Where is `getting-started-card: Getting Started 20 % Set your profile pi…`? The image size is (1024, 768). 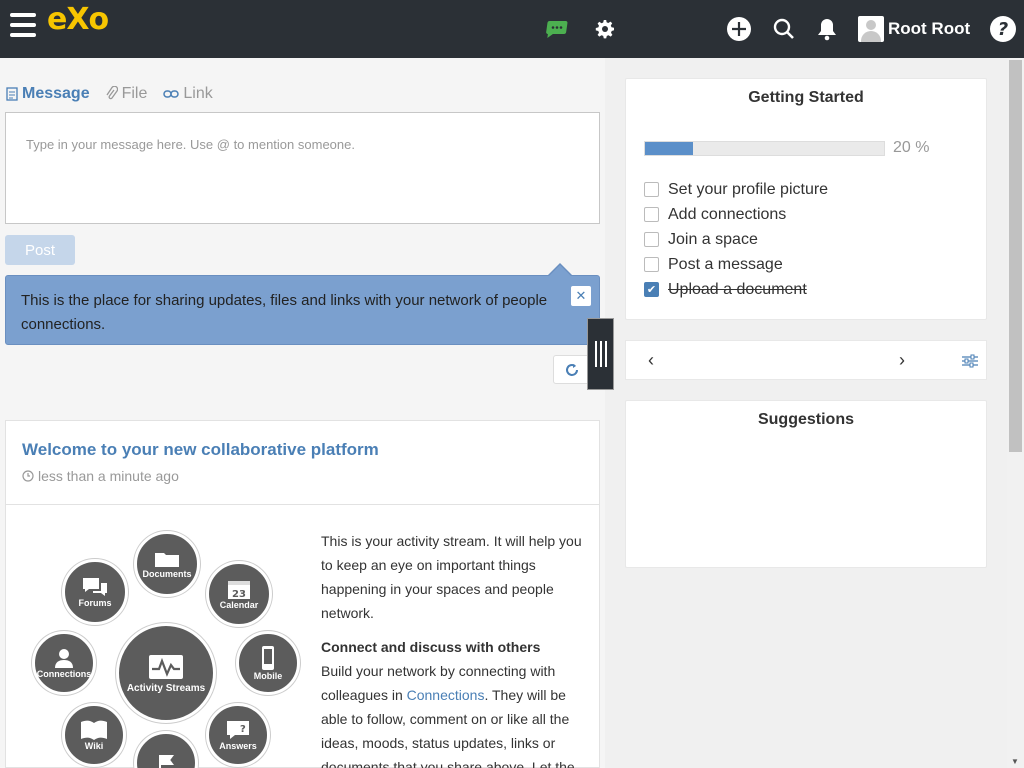
getting-started-card: Getting Started 20 % Set your profile pi… is located at coordinates (806, 199).